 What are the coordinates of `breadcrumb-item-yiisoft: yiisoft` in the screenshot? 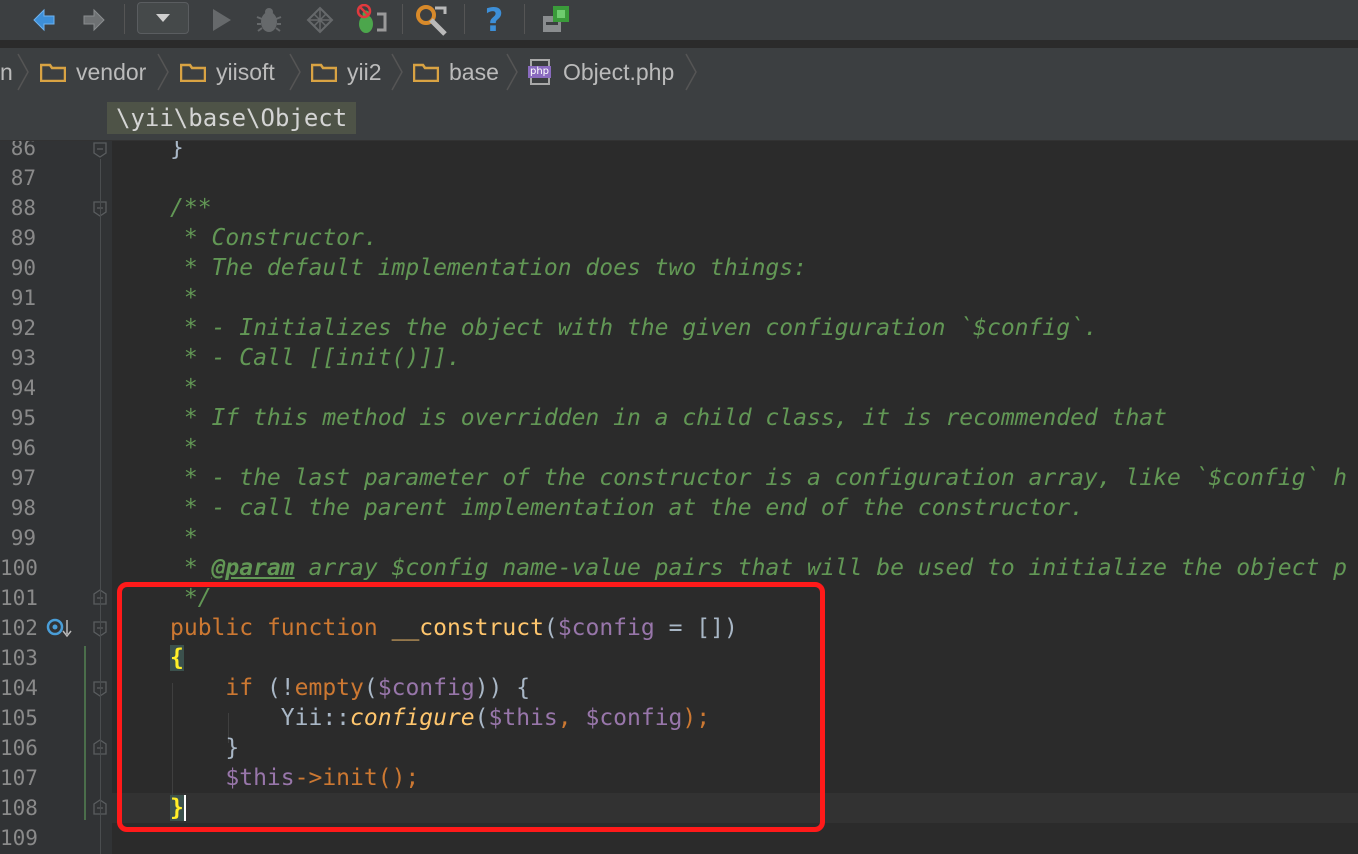 It's located at (227, 72).